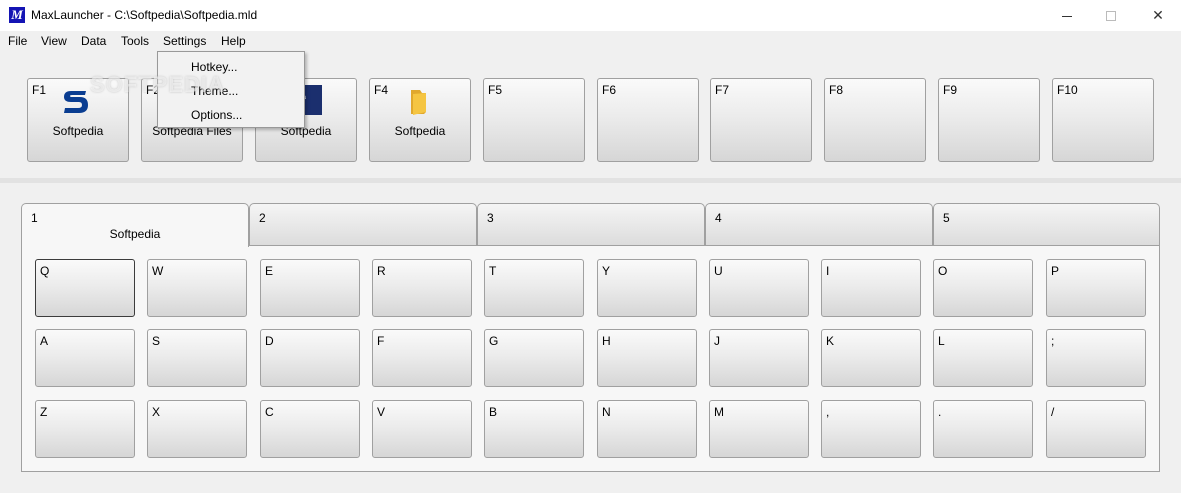 The height and width of the screenshot is (493, 1181). Describe the element at coordinates (34, 218) in the screenshot. I see `tab-number: 1` at that location.